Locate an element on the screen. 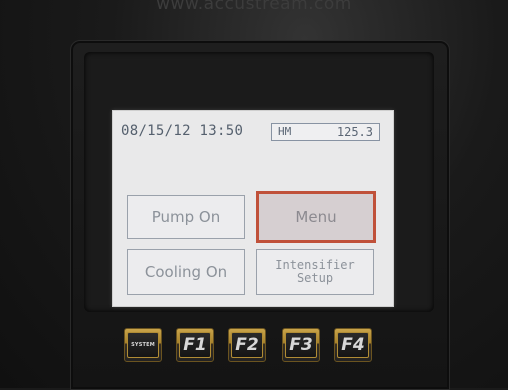 The image size is (508, 390). f1-key-label: F1 is located at coordinates (195, 345).